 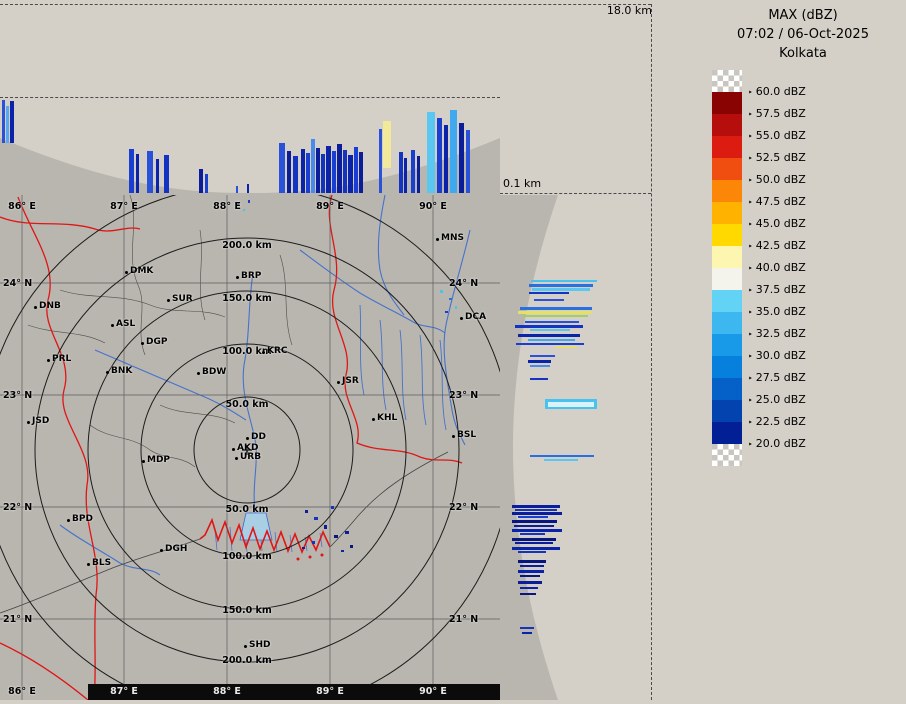 What do you see at coordinates (277, 351) in the screenshot?
I see `city-label: KRC` at bounding box center [277, 351].